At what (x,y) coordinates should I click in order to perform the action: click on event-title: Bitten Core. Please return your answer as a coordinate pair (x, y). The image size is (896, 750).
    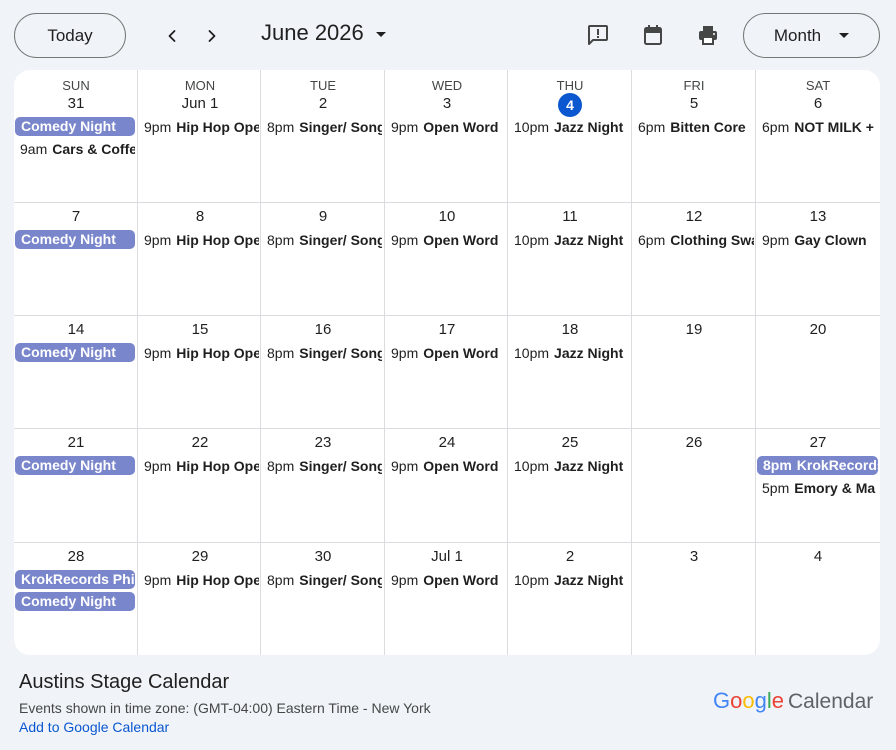
    Looking at the image, I should click on (708, 127).